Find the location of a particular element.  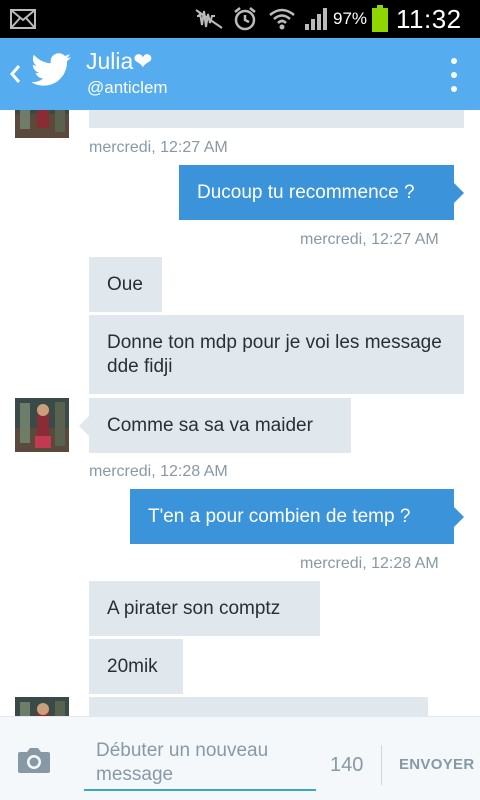

status-bar: 97% 11:32 is located at coordinates (240, 19).